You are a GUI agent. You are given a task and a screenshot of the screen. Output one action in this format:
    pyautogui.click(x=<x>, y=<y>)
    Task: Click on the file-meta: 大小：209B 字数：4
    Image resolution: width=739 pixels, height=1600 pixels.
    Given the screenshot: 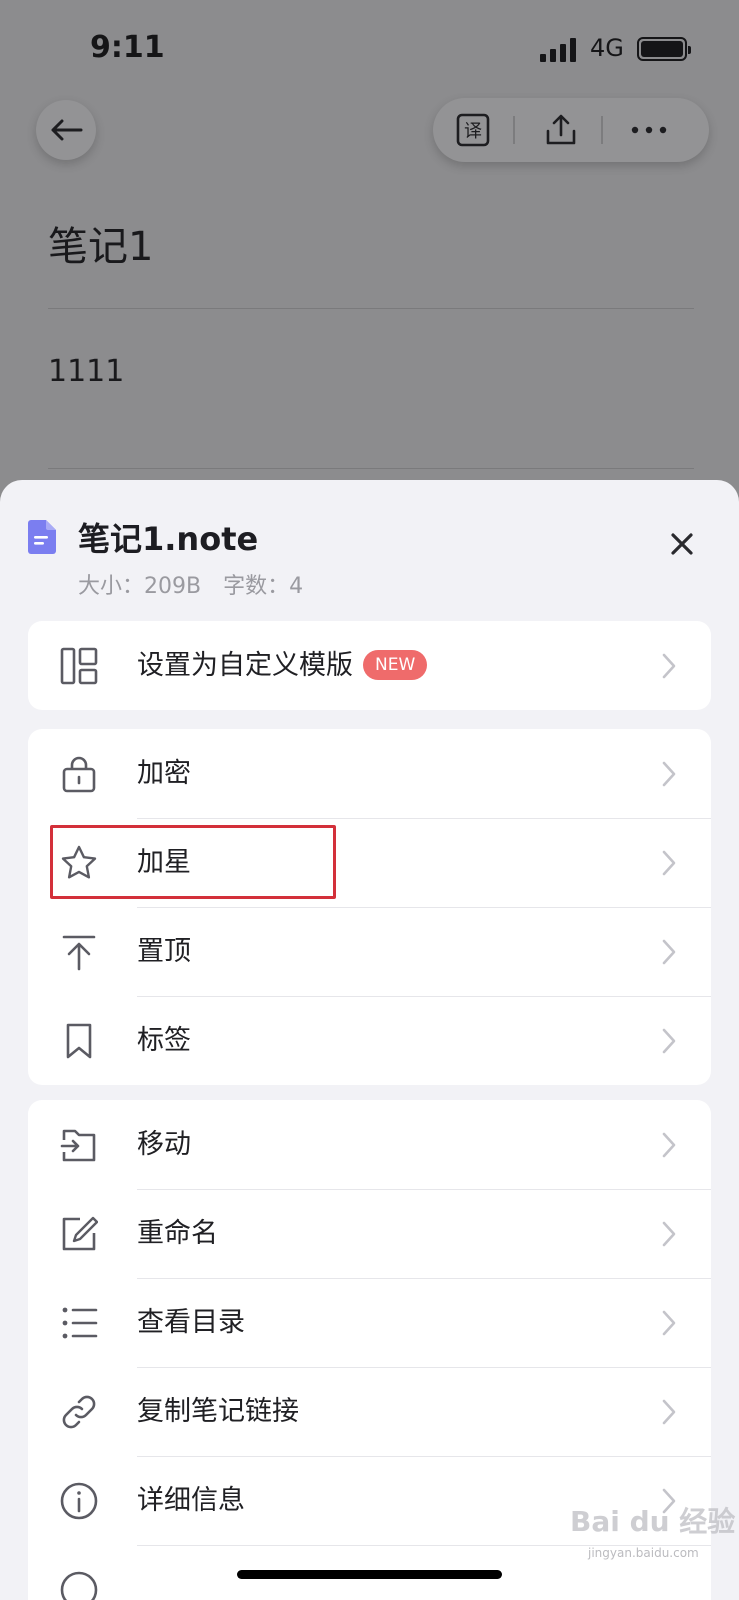 What is the action you would take?
    pyautogui.click(x=190, y=584)
    